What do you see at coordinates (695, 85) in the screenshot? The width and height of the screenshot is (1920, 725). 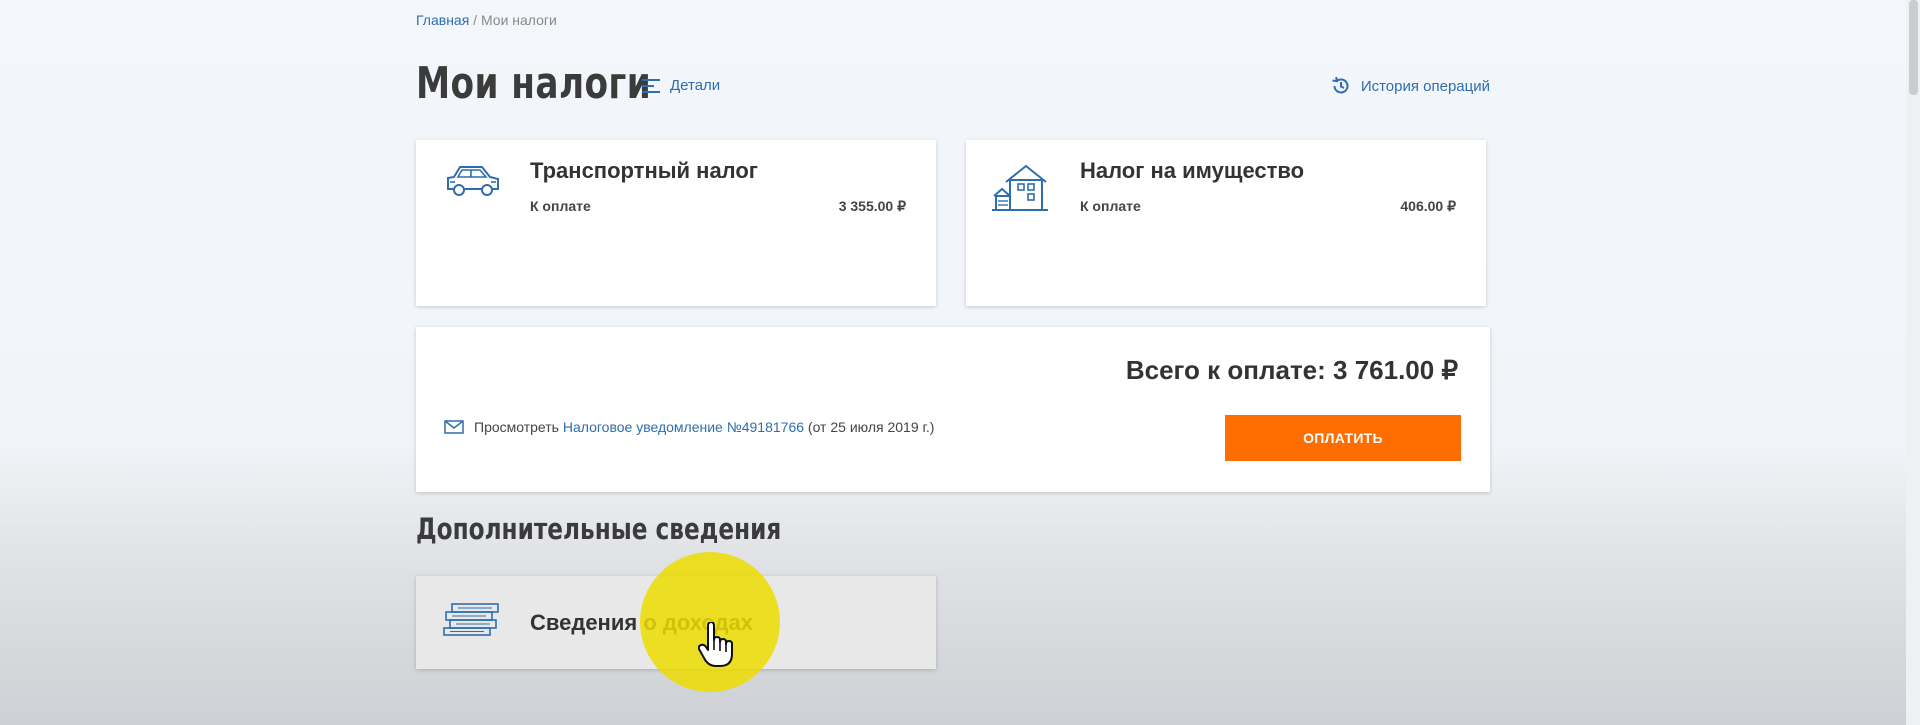 I see `details-label: Детали` at bounding box center [695, 85].